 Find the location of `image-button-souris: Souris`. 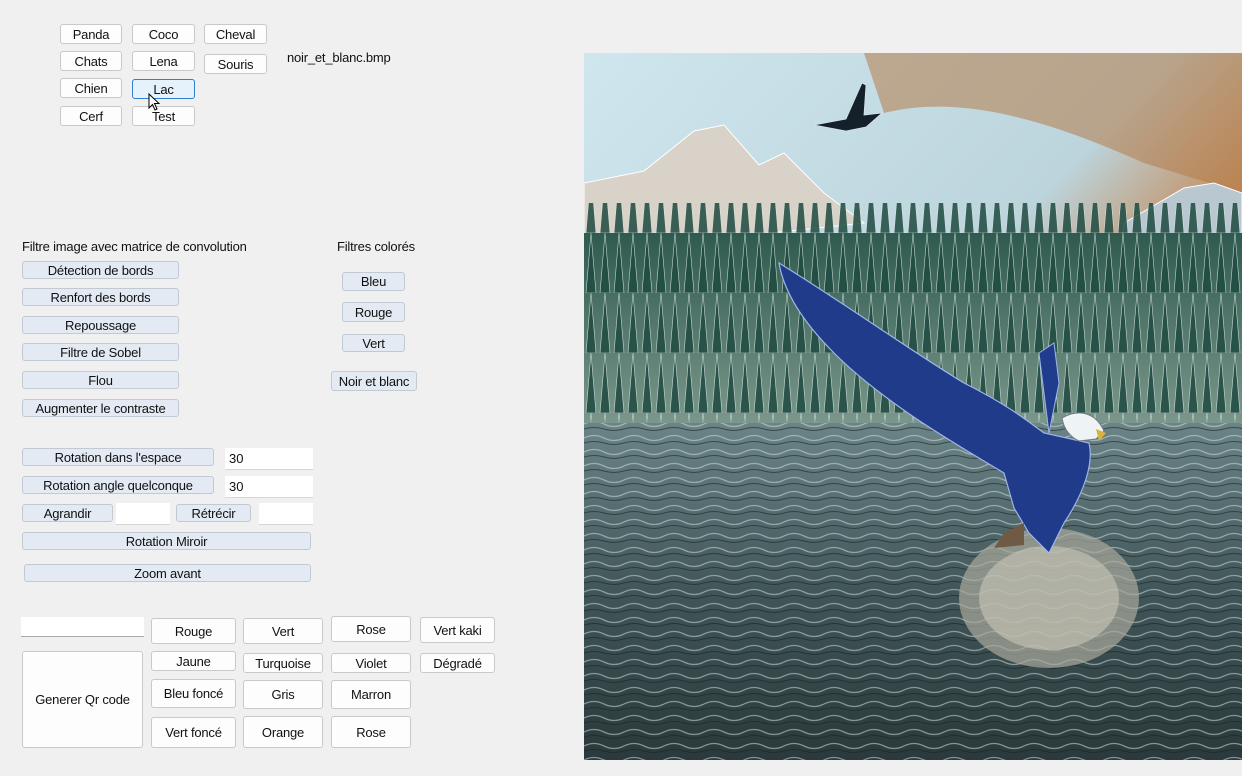

image-button-souris: Souris is located at coordinates (235, 64).